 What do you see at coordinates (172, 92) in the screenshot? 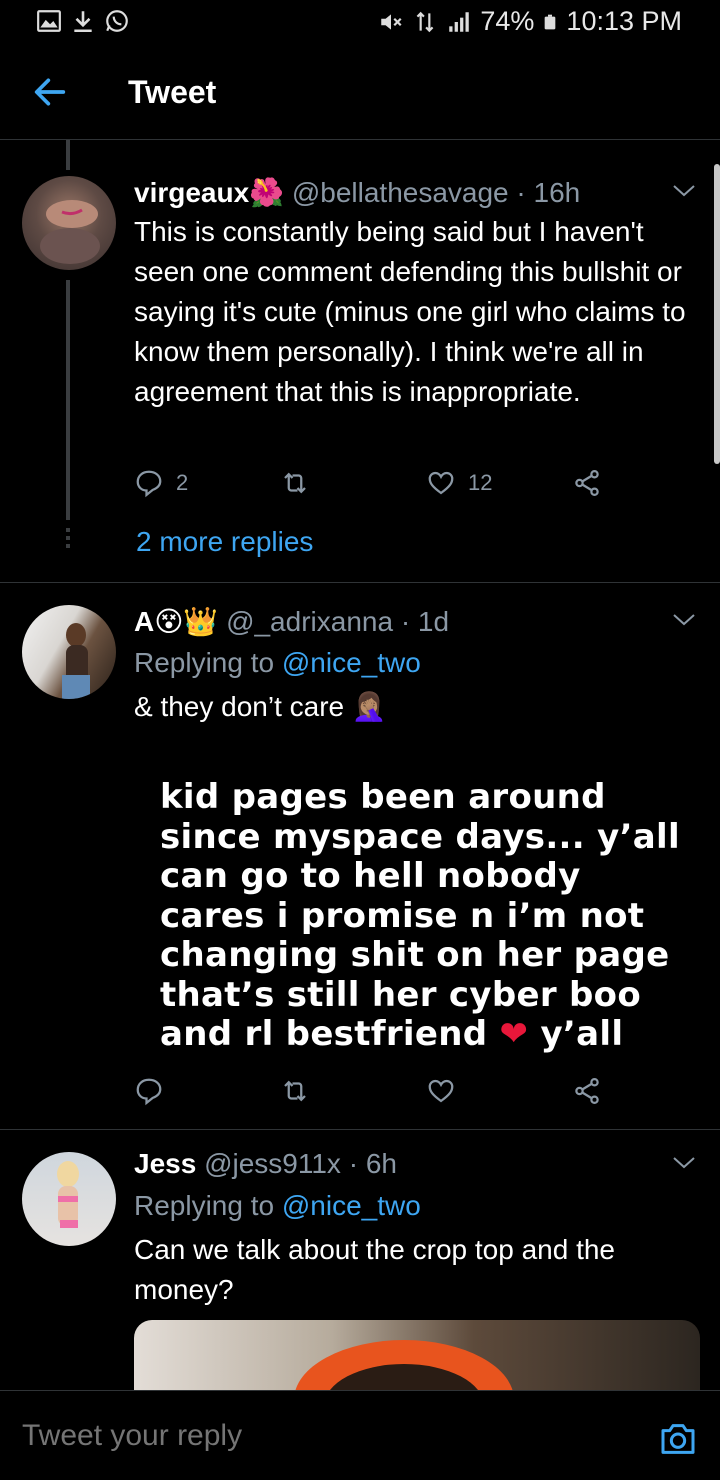
I see `page-title: Tweet` at bounding box center [172, 92].